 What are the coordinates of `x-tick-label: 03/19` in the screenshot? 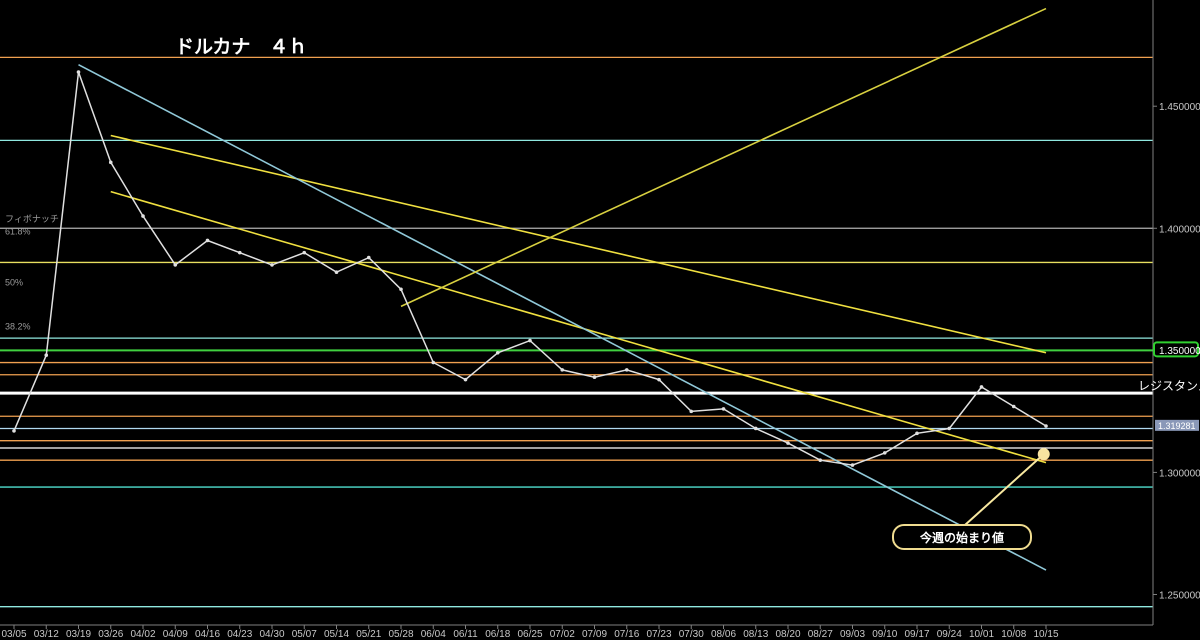 It's located at (78, 634).